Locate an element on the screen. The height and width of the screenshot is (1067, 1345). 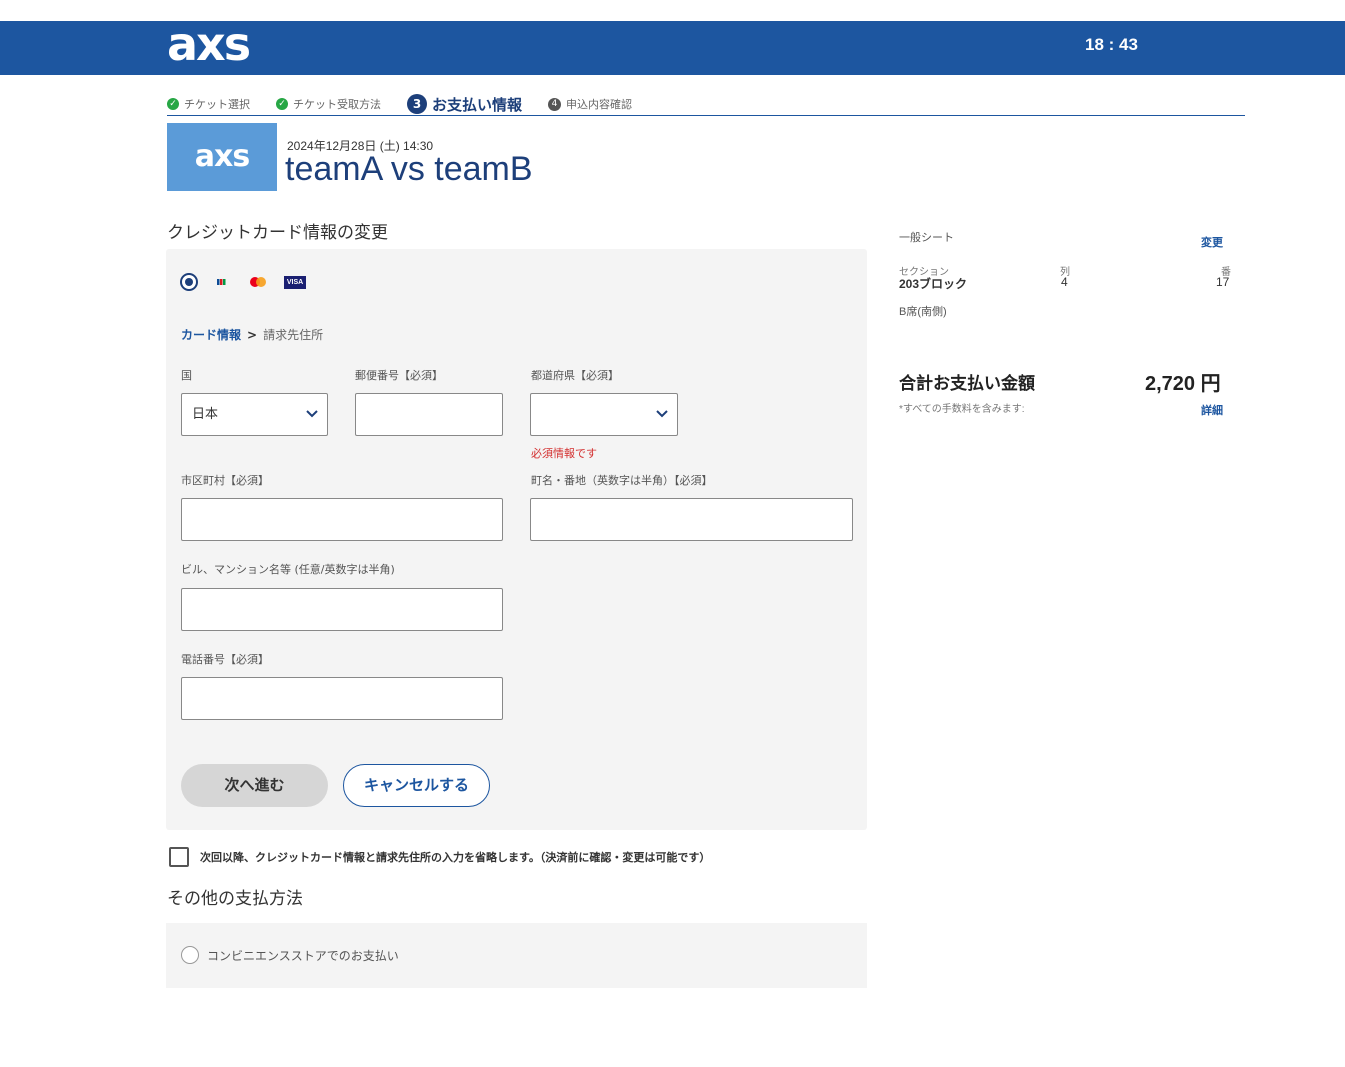
step-label: チケット選択 is located at coordinates (217, 104).